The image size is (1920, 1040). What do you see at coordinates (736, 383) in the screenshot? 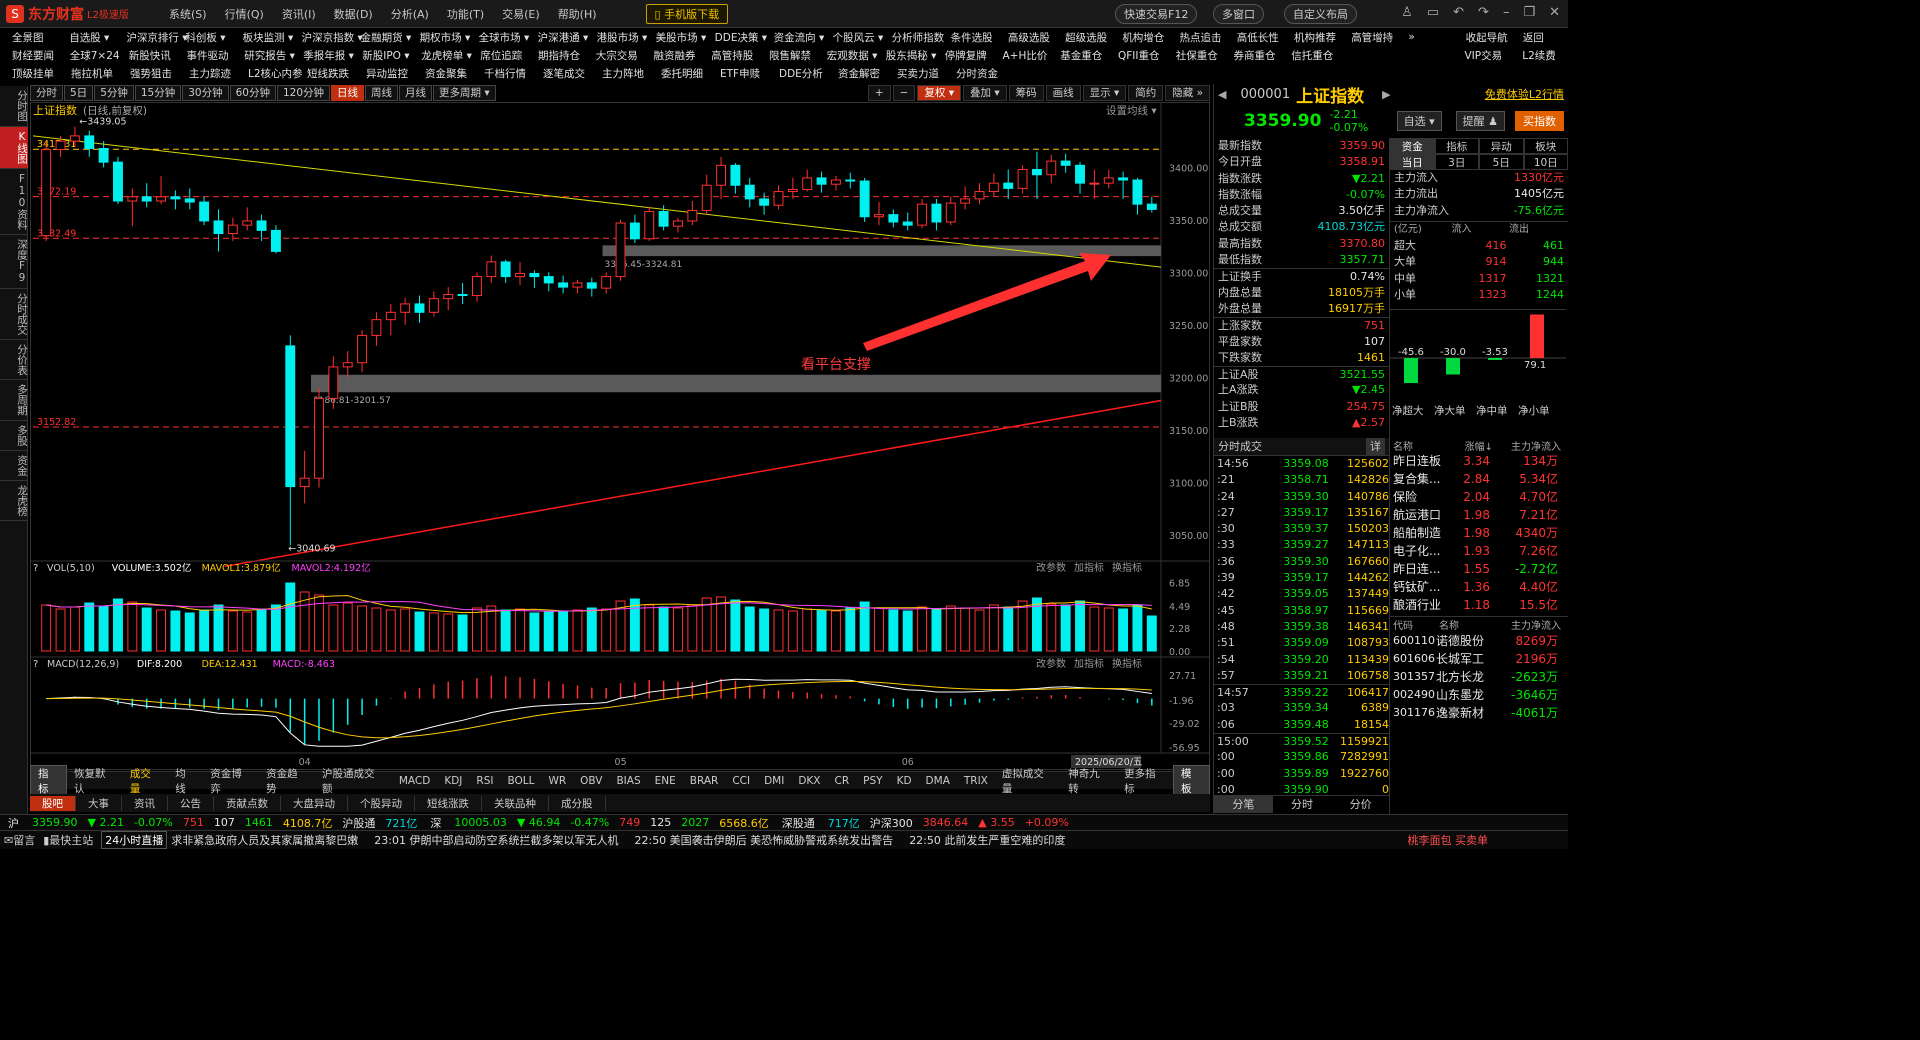
I see `support-zone` at bounding box center [736, 383].